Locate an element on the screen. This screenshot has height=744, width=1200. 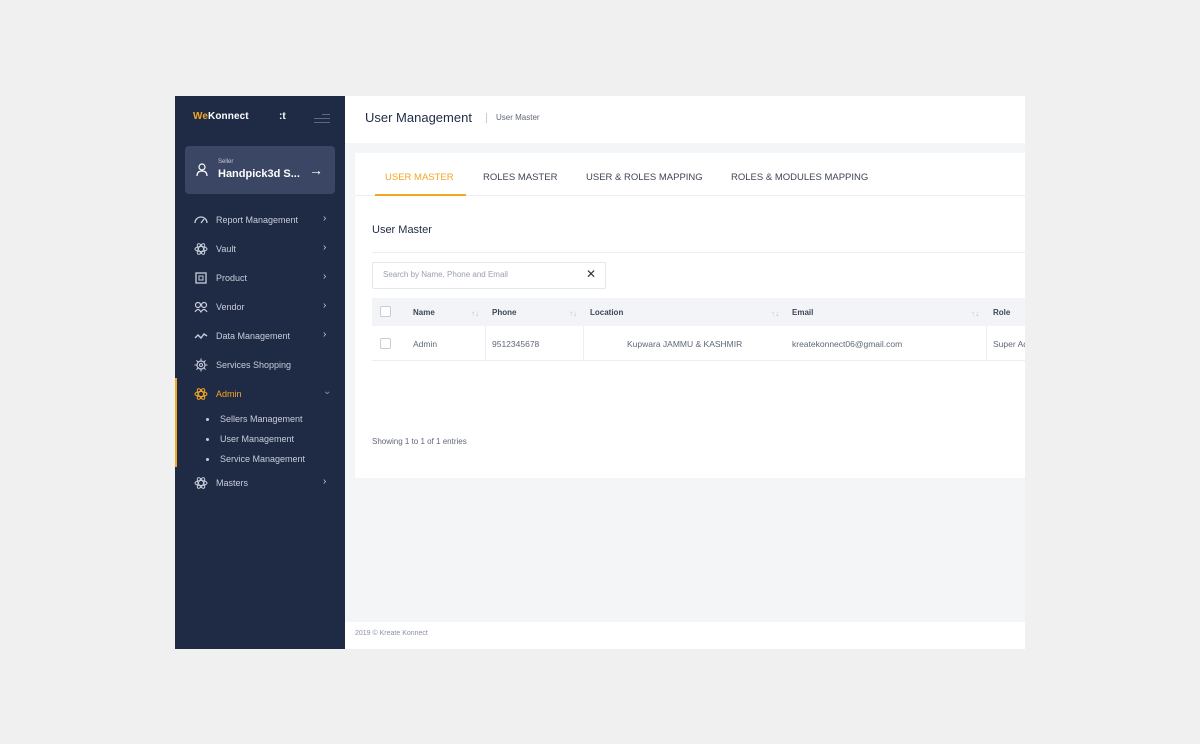
sidebar-item-report-management: Report Management › is located at coordinates (260, 220).